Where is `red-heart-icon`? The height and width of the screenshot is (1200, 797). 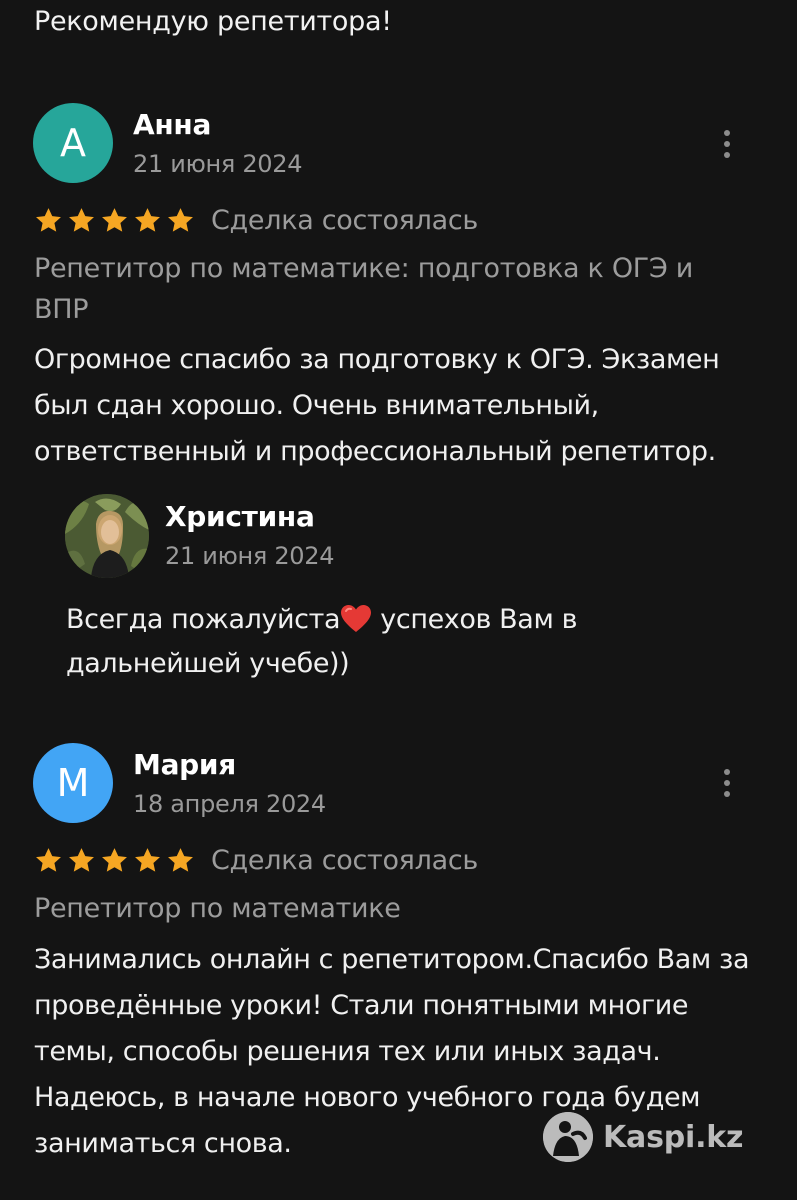
red-heart-icon is located at coordinates (356, 618).